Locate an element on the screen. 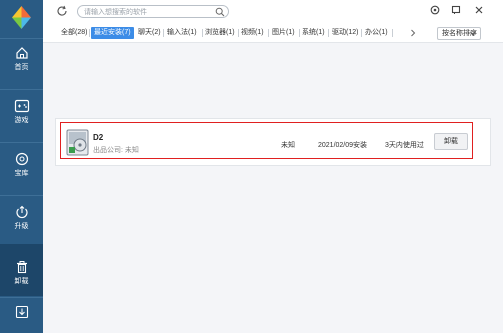 Image resolution: width=503 pixels, height=333 pixels. upgrade-icon is located at coordinates (21, 212).